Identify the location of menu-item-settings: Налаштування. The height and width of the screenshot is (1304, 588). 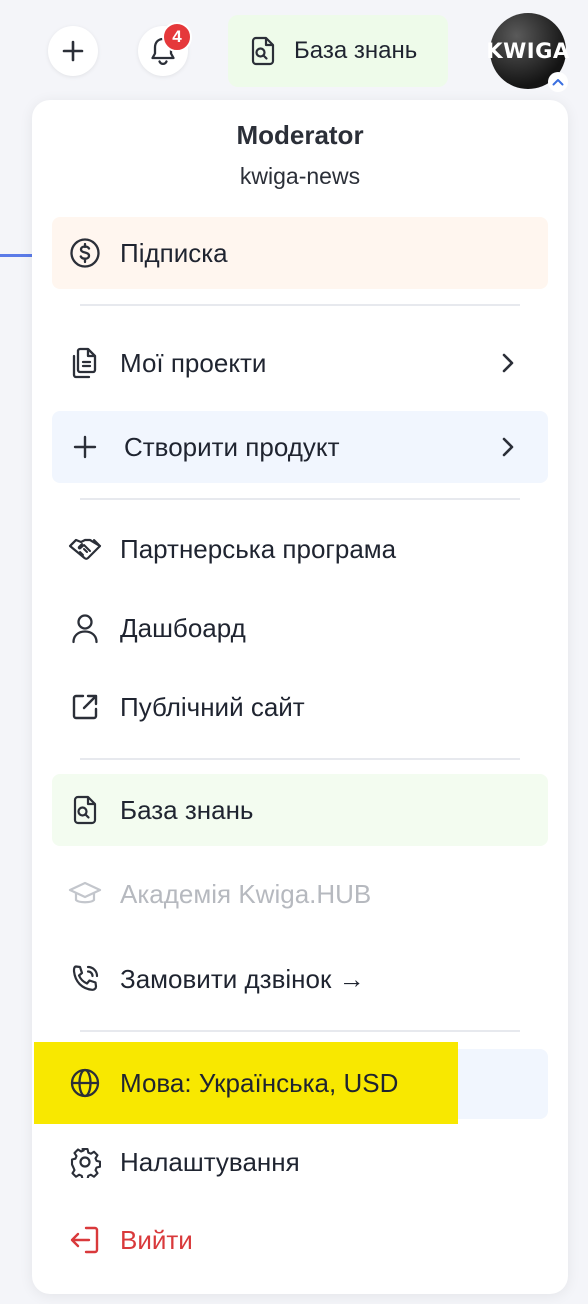
(300, 1162).